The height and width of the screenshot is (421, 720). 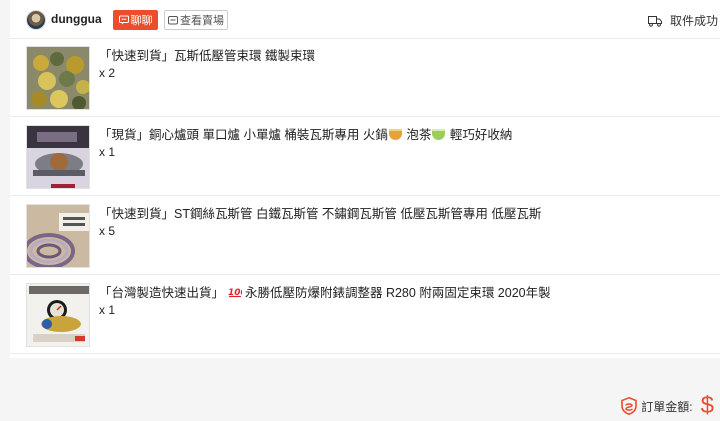 What do you see at coordinates (237, 292) in the screenshot?
I see `hundred-emoji-icon: 100` at bounding box center [237, 292].